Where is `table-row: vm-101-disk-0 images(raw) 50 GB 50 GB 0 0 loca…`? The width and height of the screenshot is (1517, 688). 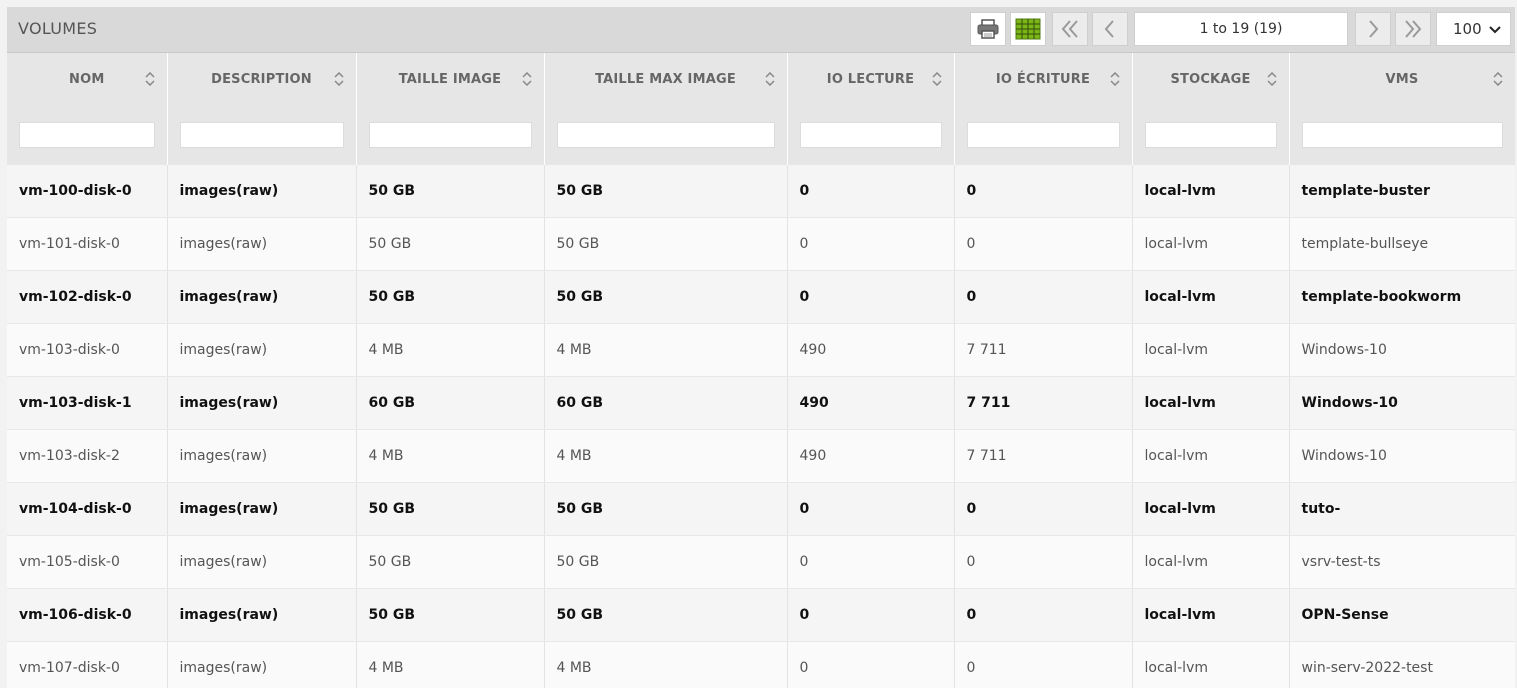
table-row: vm-101-disk-0 images(raw) 50 GB 50 GB 0 0 loca… is located at coordinates (761, 244).